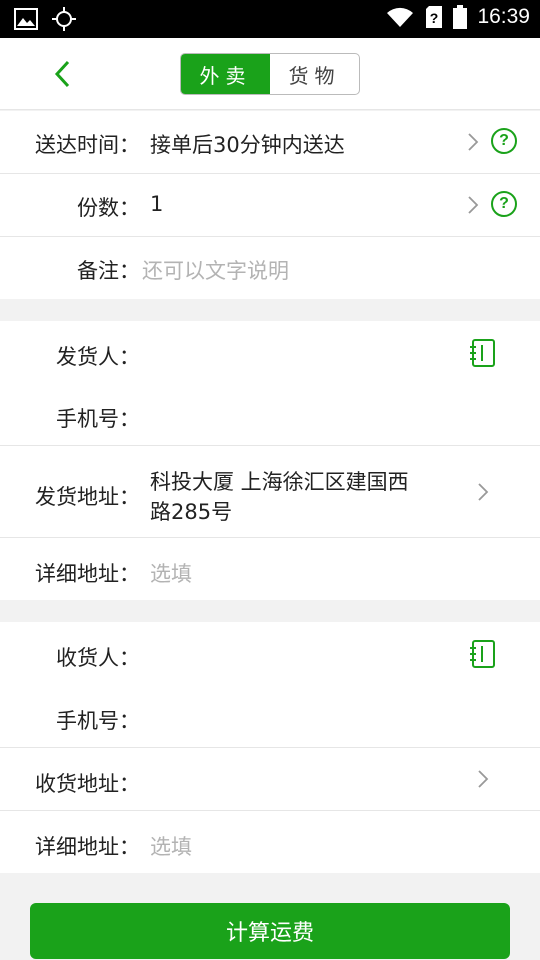 Image resolution: width=540 pixels, height=960 pixels. I want to click on sim-icon: ?, so click(434, 17).